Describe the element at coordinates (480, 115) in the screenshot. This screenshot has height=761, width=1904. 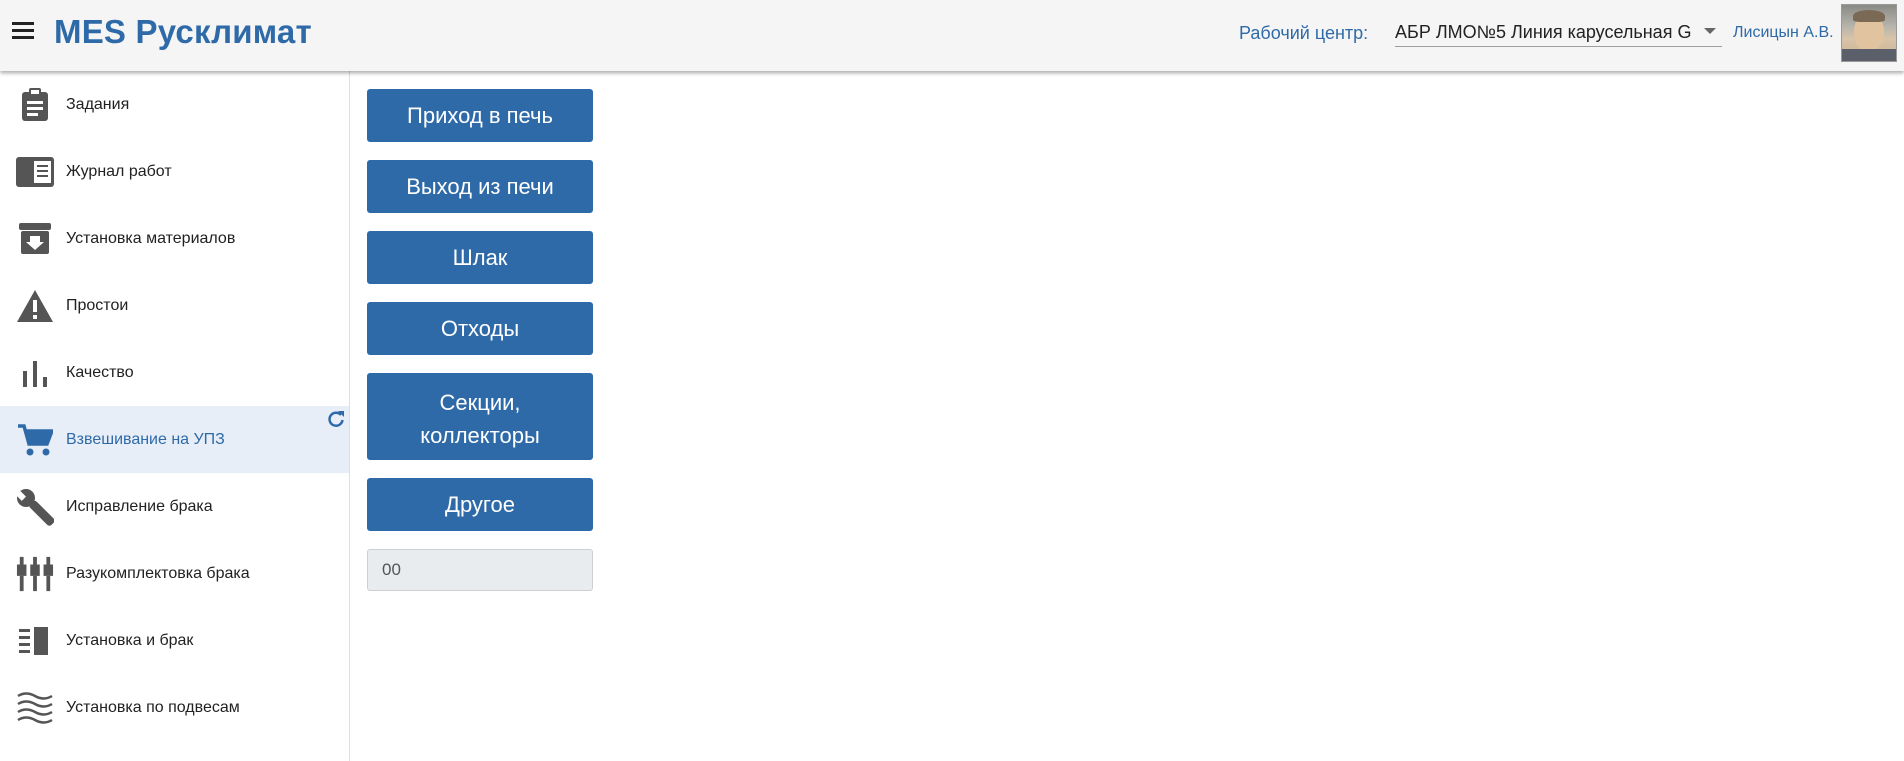
I see `furnace-in-button: Приход в печь` at that location.